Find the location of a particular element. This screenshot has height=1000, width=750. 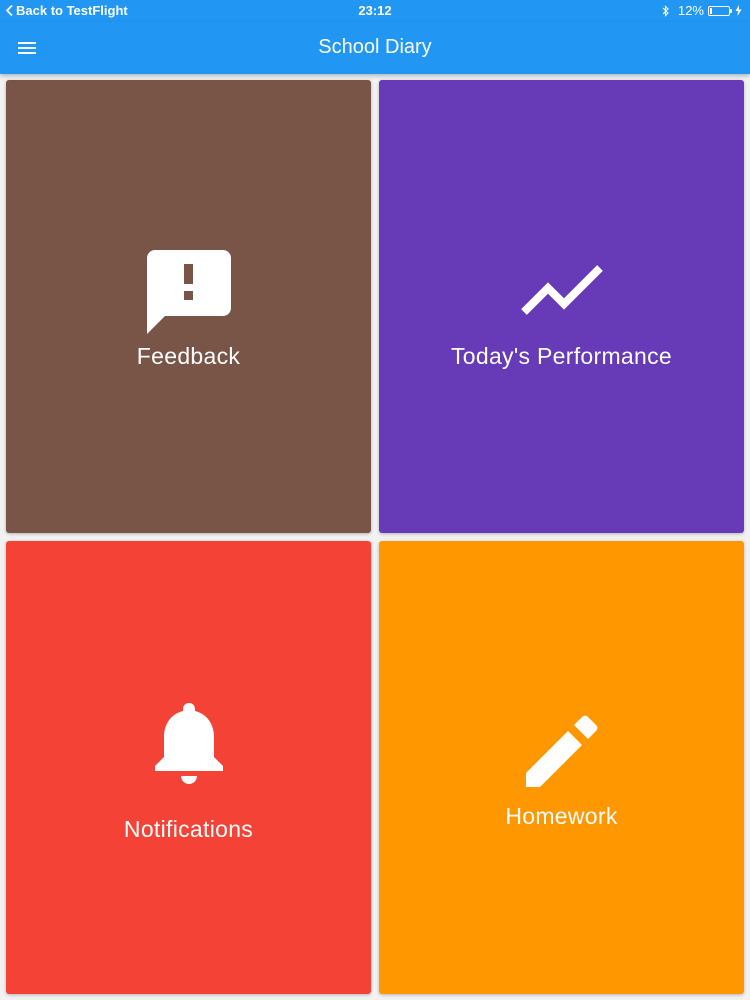

feedback-label: Feedback is located at coordinates (188, 356).